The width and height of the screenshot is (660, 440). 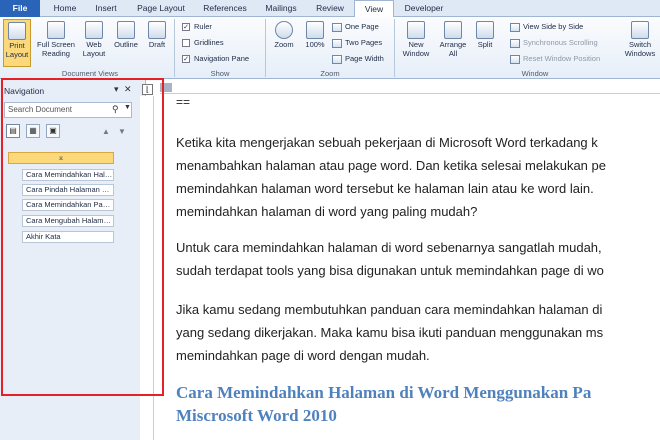 I want to click on outline-icon, so click(x=126, y=30).